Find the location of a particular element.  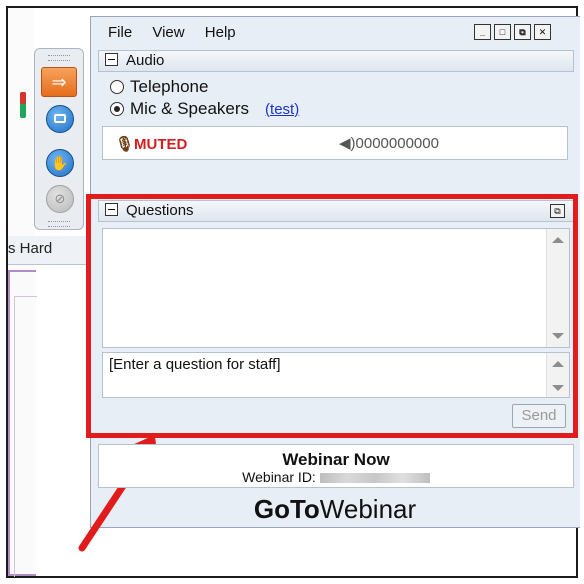

close-button: ✕ is located at coordinates (542, 32).